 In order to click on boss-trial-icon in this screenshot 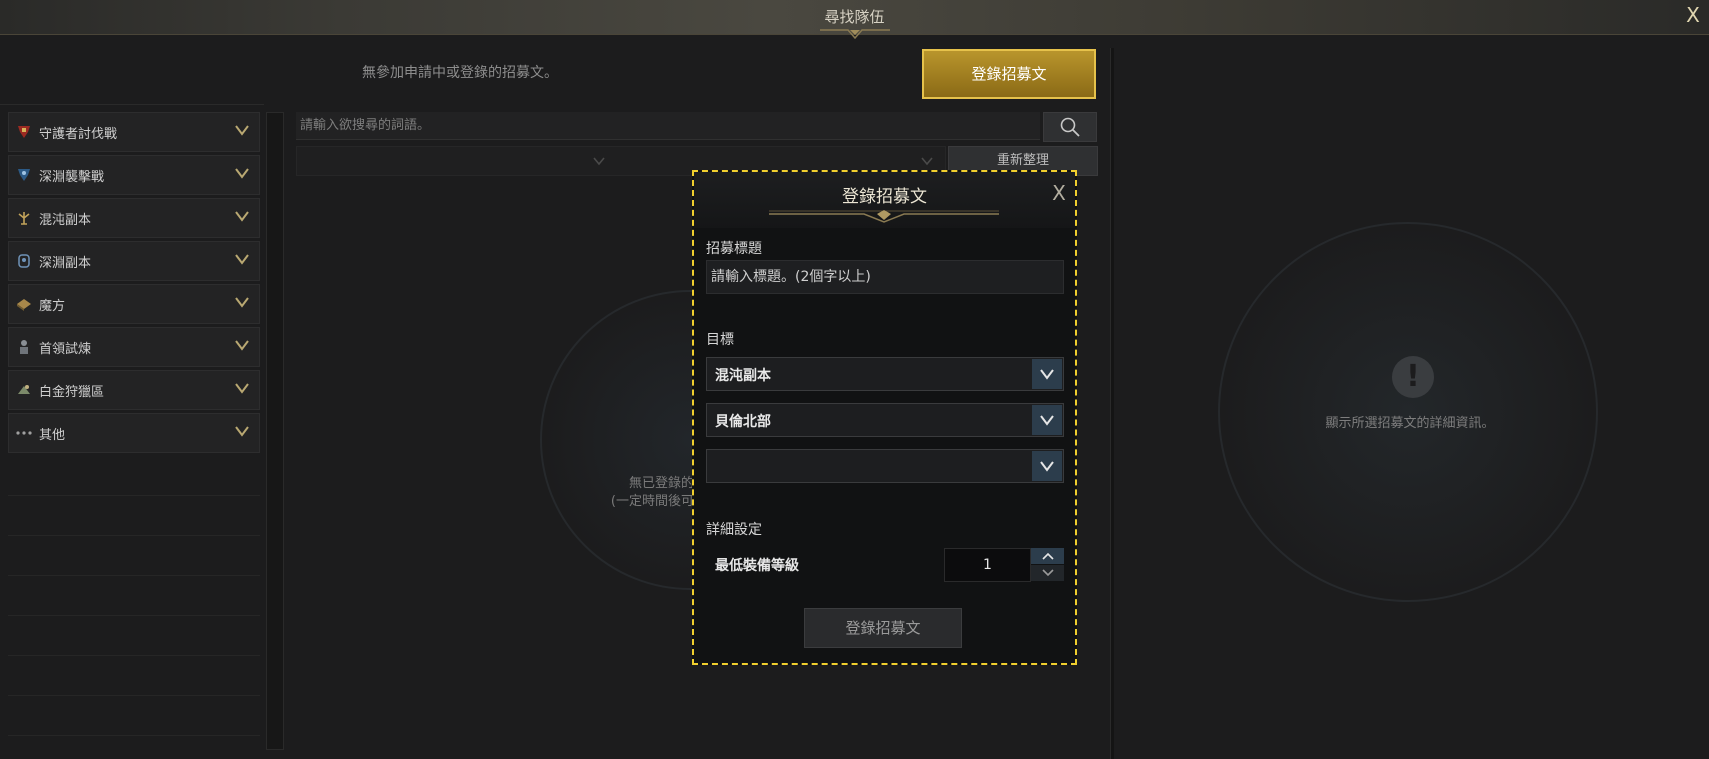, I will do `click(24, 347)`.